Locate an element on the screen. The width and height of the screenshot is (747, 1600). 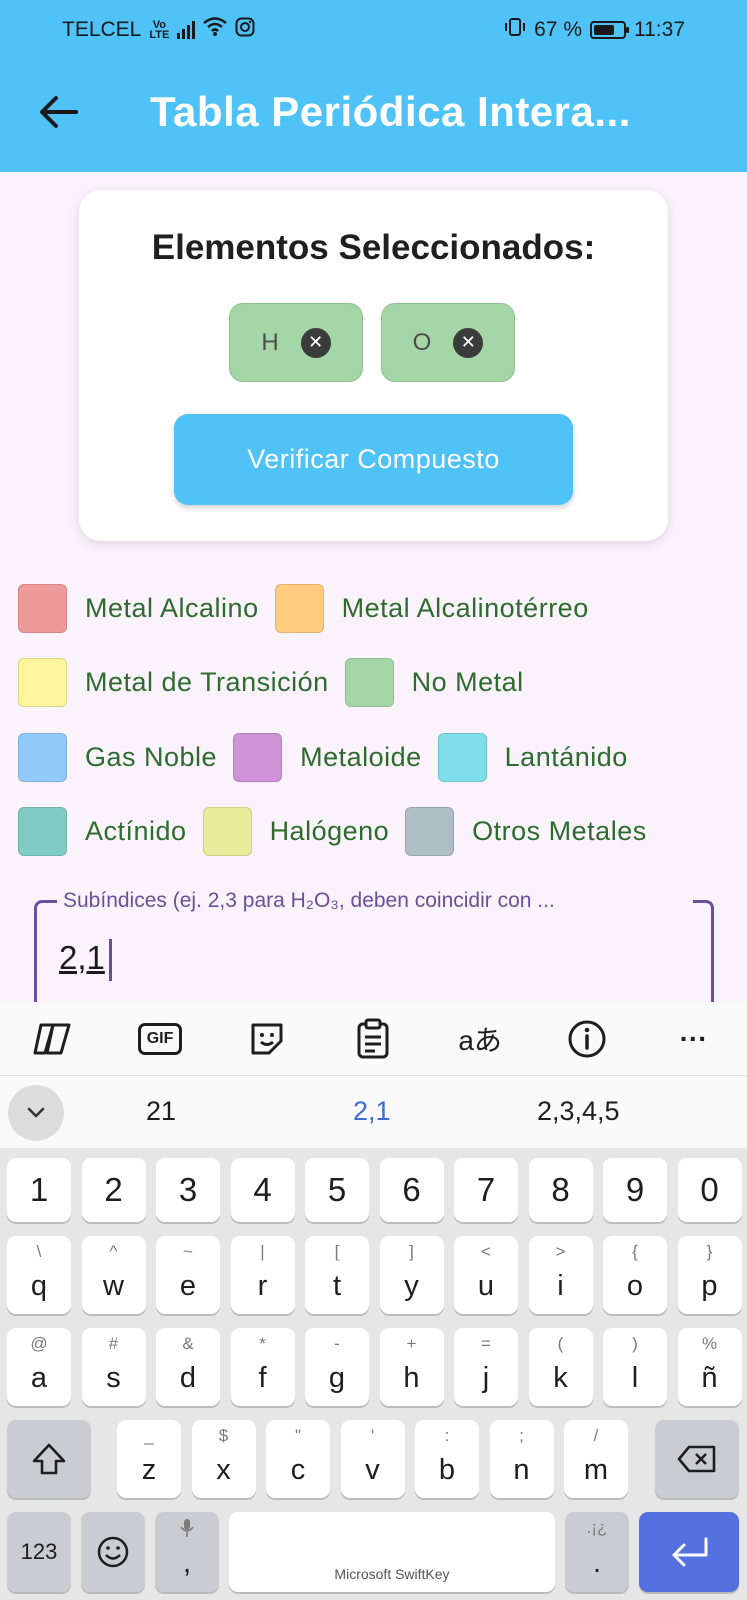
period-key: .¡¿. is located at coordinates (597, 1552).